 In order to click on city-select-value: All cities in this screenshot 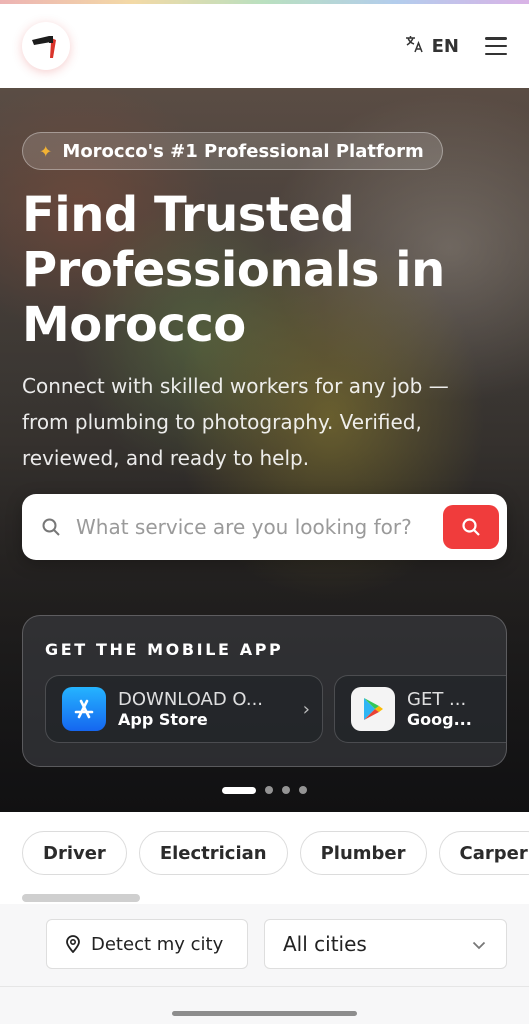, I will do `click(325, 944)`.